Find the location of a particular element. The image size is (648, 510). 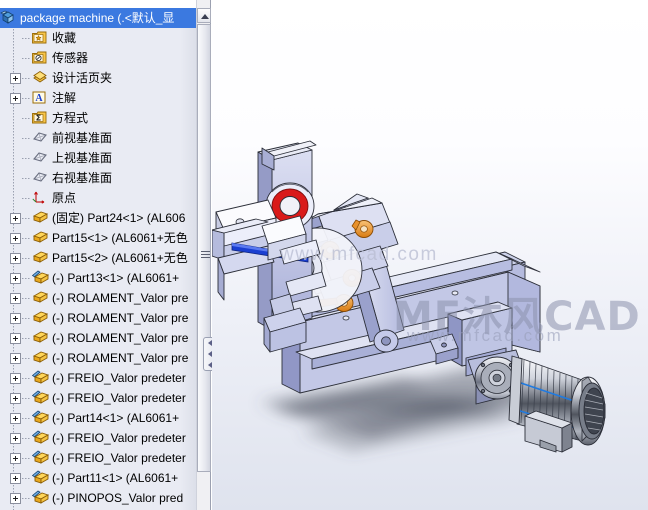

tree-node-label: (-) FREIO_Valor predeter is located at coordinates (119, 458).